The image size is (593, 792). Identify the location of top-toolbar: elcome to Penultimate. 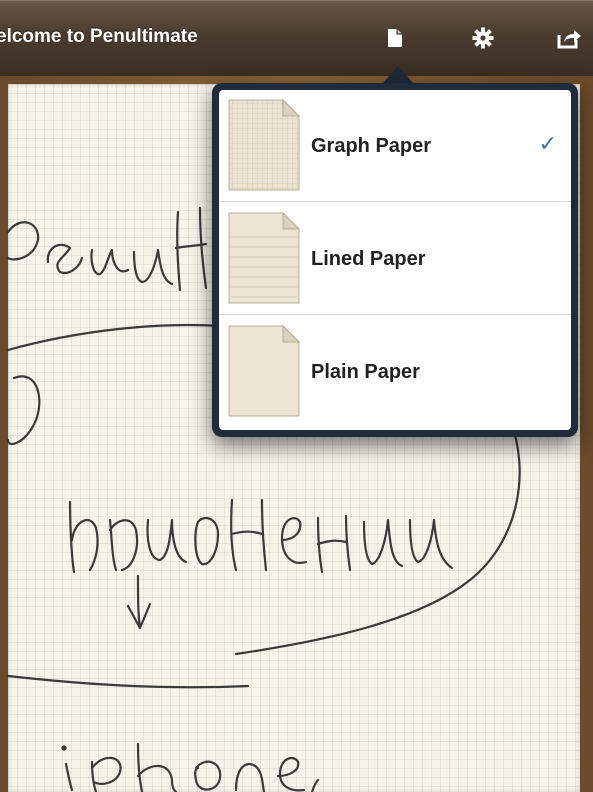
(296, 38).